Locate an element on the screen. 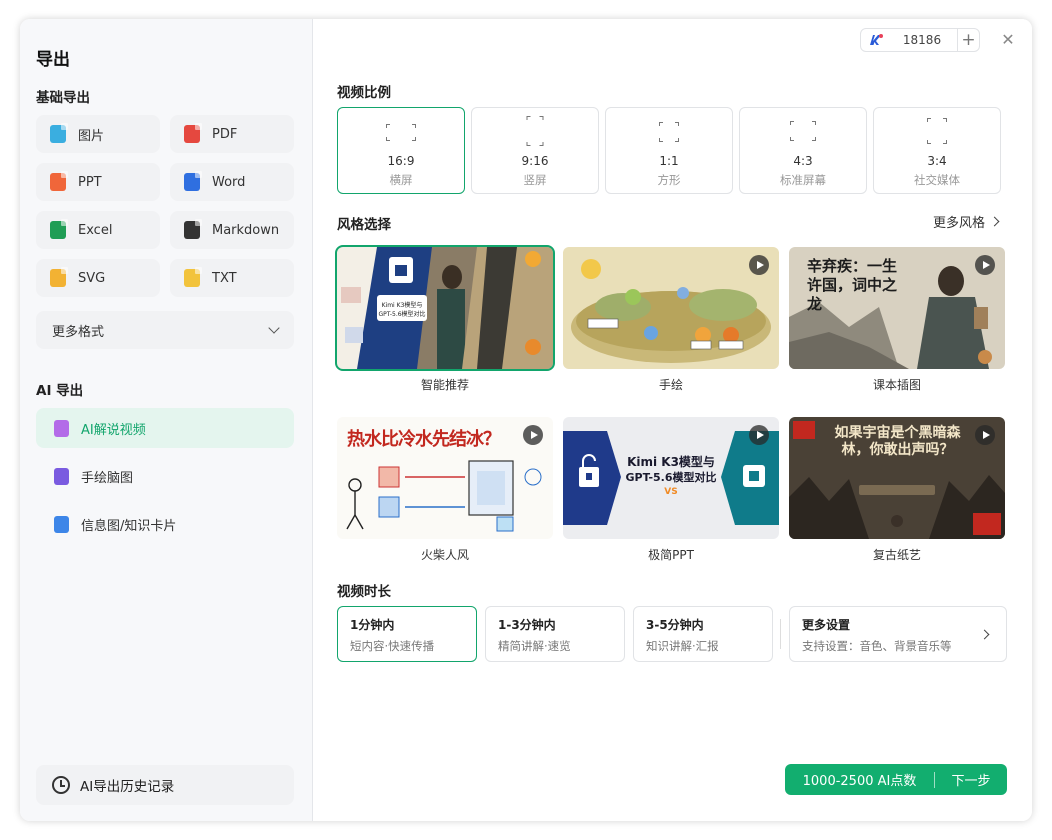 The width and height of the screenshot is (1052, 840). duration-title: 1-3分钟内 is located at coordinates (527, 625).